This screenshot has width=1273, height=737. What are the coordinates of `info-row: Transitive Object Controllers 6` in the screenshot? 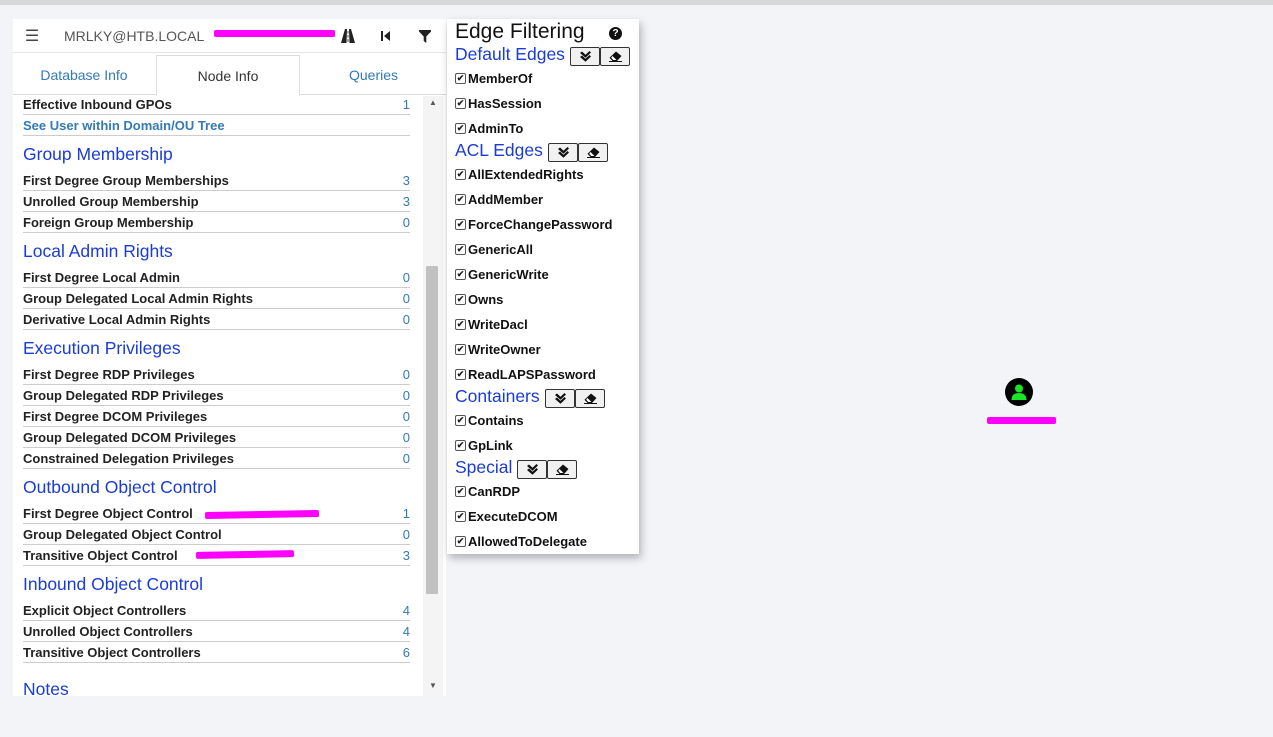 It's located at (216, 652).